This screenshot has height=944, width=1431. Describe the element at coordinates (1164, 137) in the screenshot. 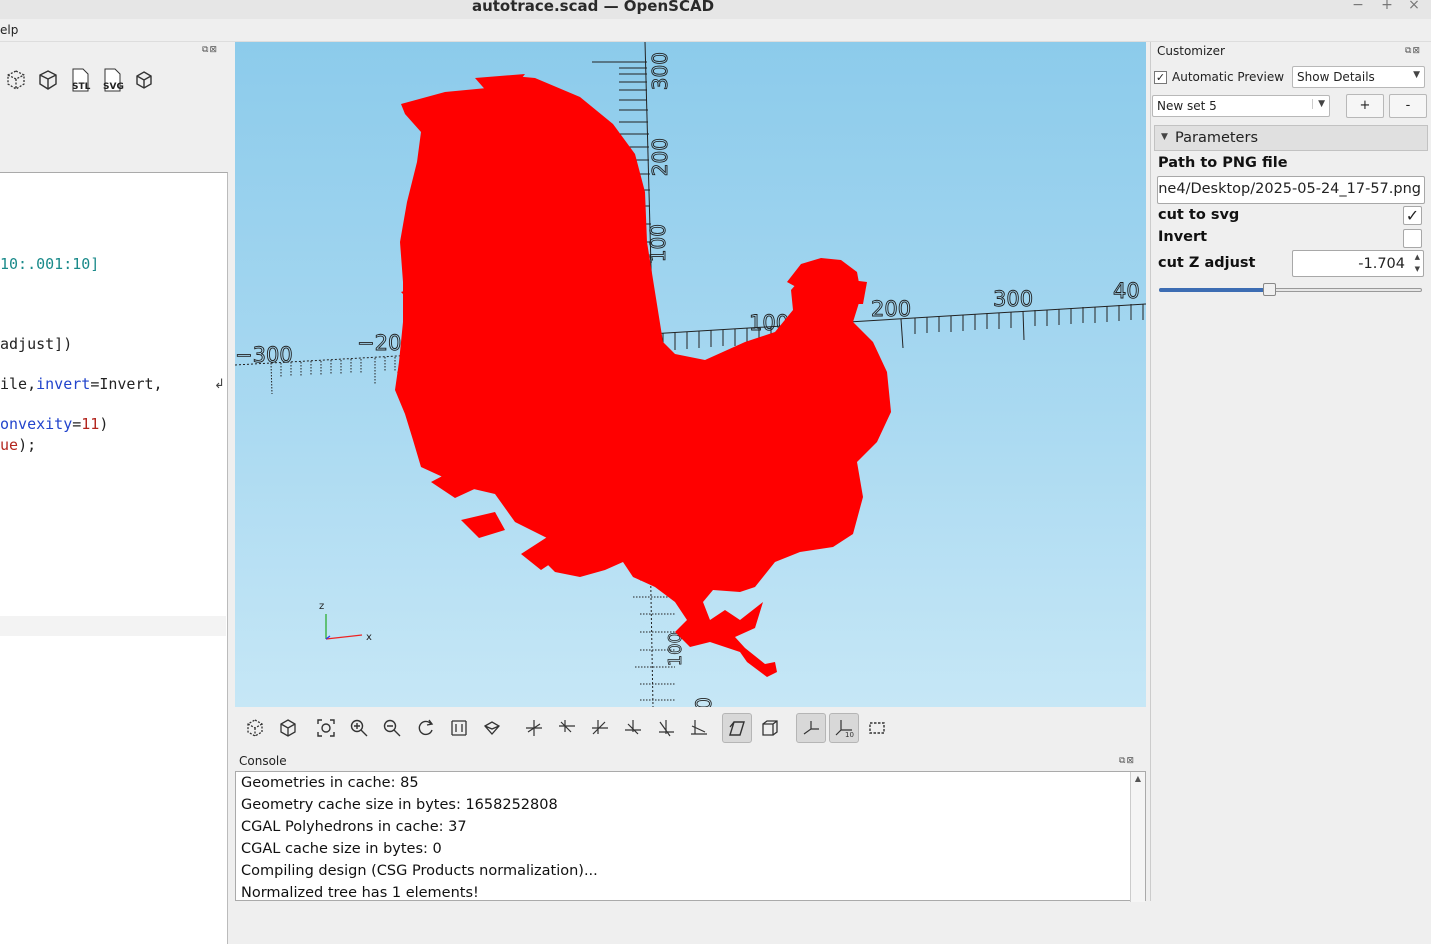

I see `collapse-icon: ▼` at that location.